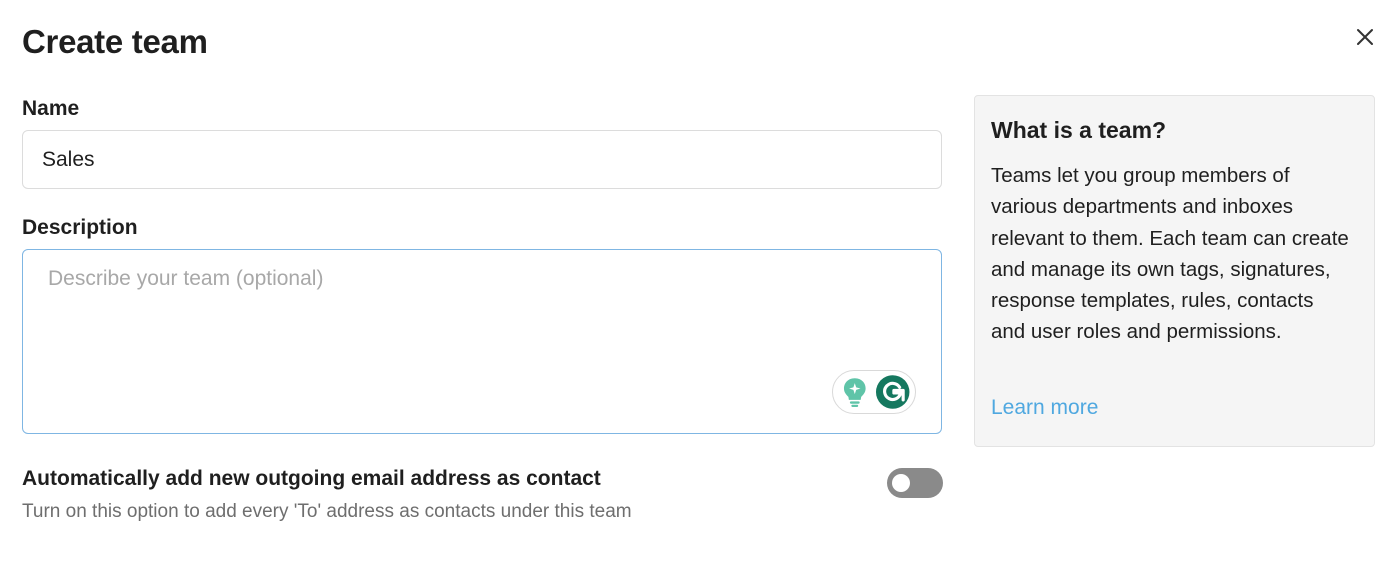 The height and width of the screenshot is (564, 1400). Describe the element at coordinates (874, 392) in the screenshot. I see `grammarly-widget` at that location.